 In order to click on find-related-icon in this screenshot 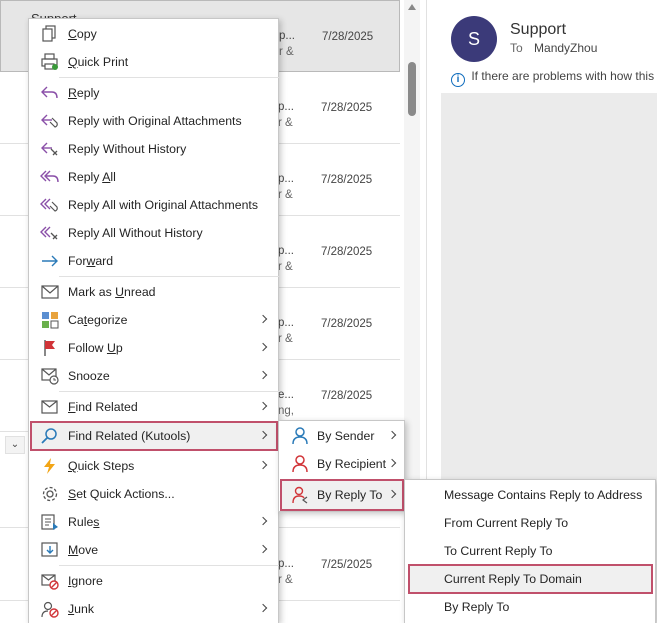, I will do `click(49, 407)`.